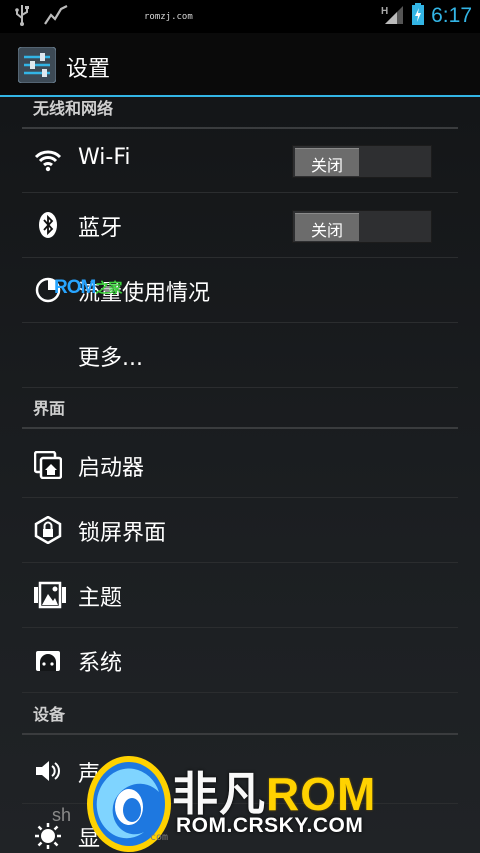 This screenshot has height=853, width=480. I want to click on section-header-label: 设备, so click(49, 714).